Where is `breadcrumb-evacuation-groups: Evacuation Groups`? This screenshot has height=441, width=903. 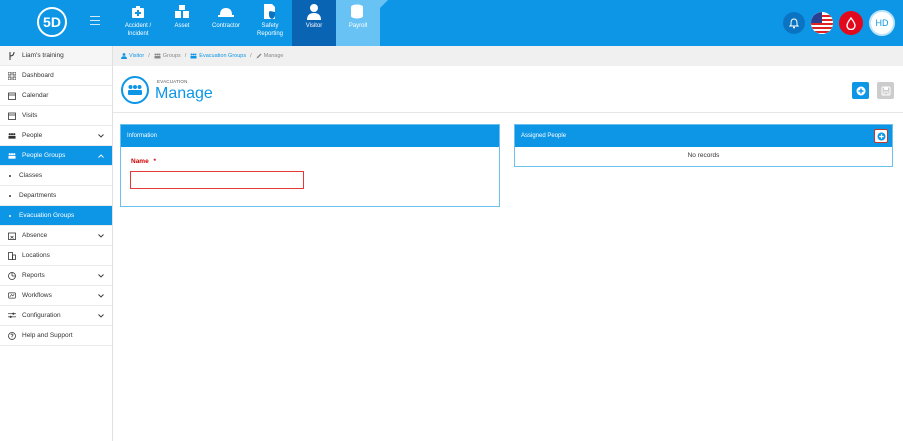 breadcrumb-evacuation-groups: Evacuation Groups is located at coordinates (218, 56).